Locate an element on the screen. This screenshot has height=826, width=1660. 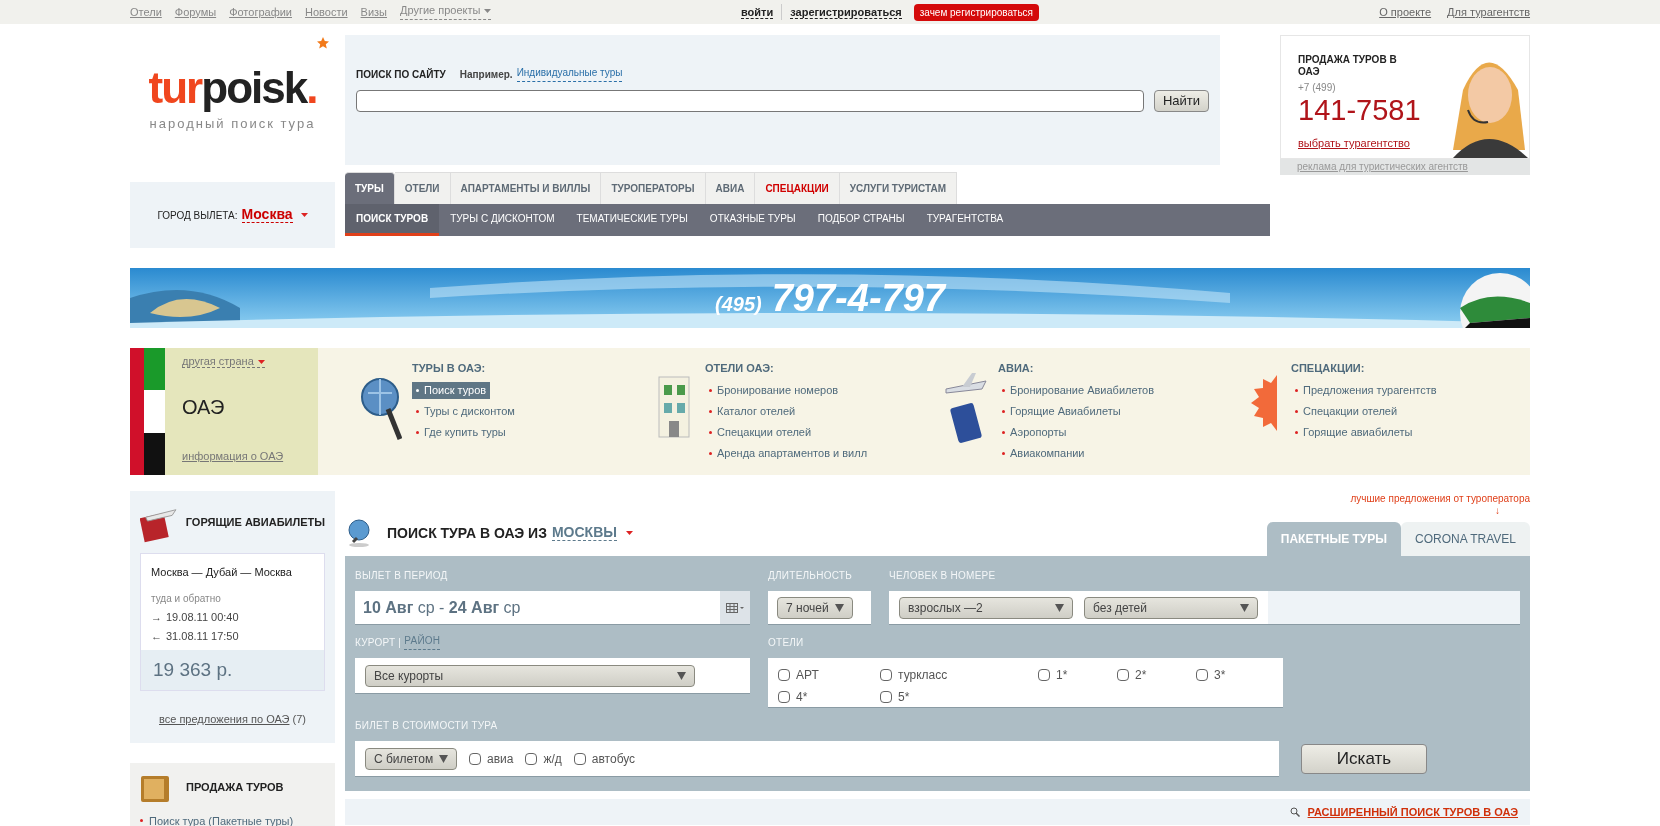
register-link: зарегистрироваться is located at coordinates (846, 12).